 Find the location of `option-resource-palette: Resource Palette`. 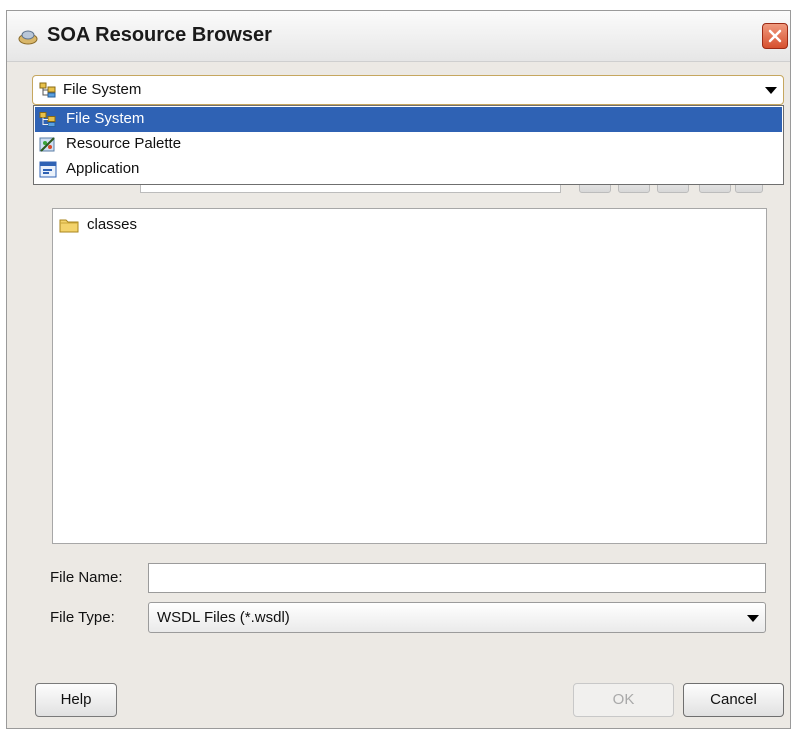

option-resource-palette: Resource Palette is located at coordinates (408, 144).